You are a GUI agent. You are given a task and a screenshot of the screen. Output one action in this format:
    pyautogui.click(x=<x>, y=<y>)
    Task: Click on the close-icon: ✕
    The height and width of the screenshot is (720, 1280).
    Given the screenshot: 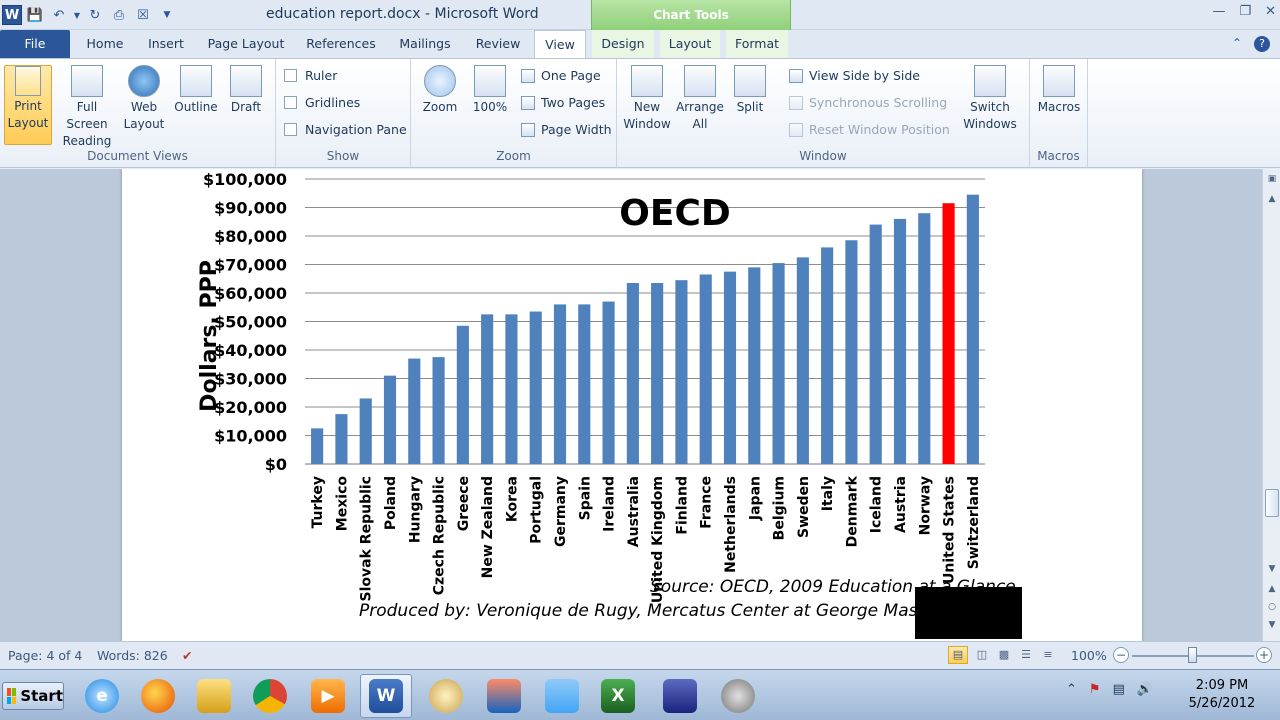 What is the action you would take?
    pyautogui.click(x=1270, y=11)
    